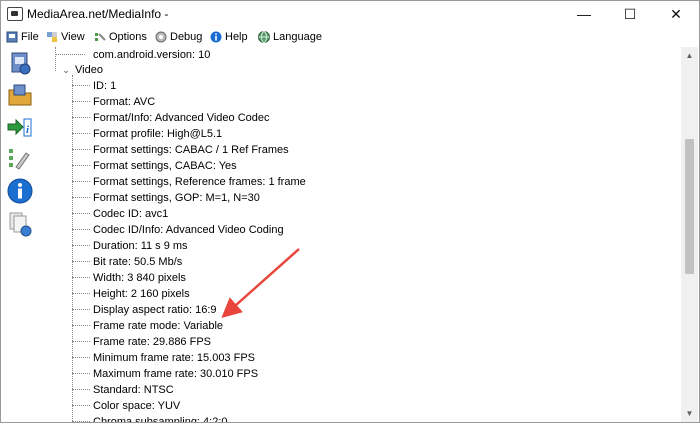  What do you see at coordinates (161, 37) in the screenshot?
I see `debug-icon` at bounding box center [161, 37].